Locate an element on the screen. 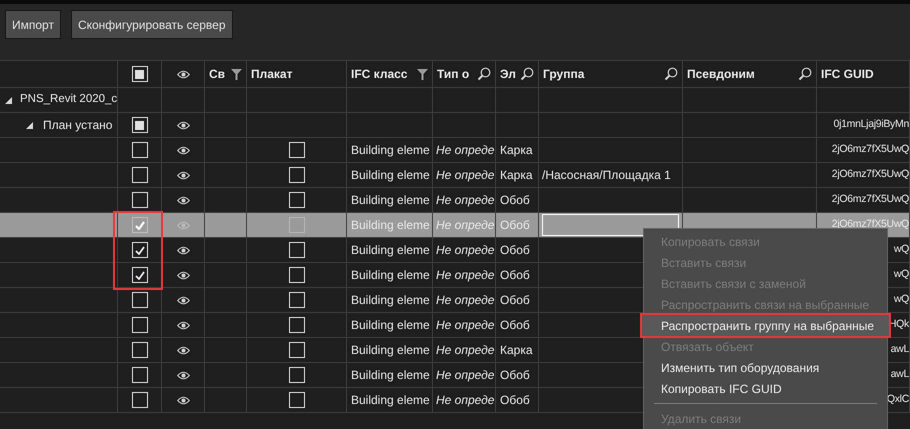 The image size is (910, 429). tree-item: PNS_Revit 2020_c is located at coordinates (68, 100).